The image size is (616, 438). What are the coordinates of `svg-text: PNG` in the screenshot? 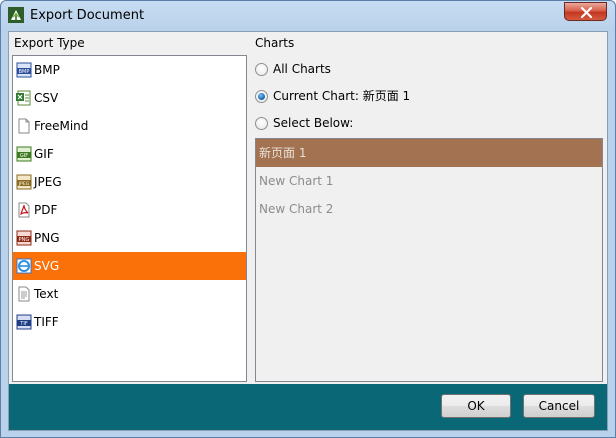 It's located at (24, 240).